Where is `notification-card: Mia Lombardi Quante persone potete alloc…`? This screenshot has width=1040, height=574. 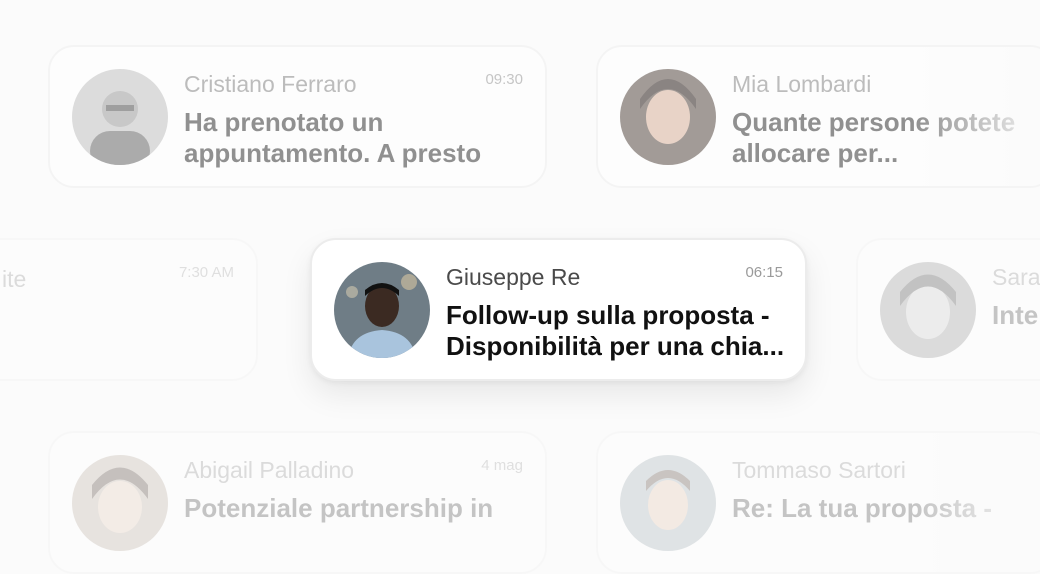
notification-card: Mia Lombardi Quante persone potete alloc… is located at coordinates (818, 116).